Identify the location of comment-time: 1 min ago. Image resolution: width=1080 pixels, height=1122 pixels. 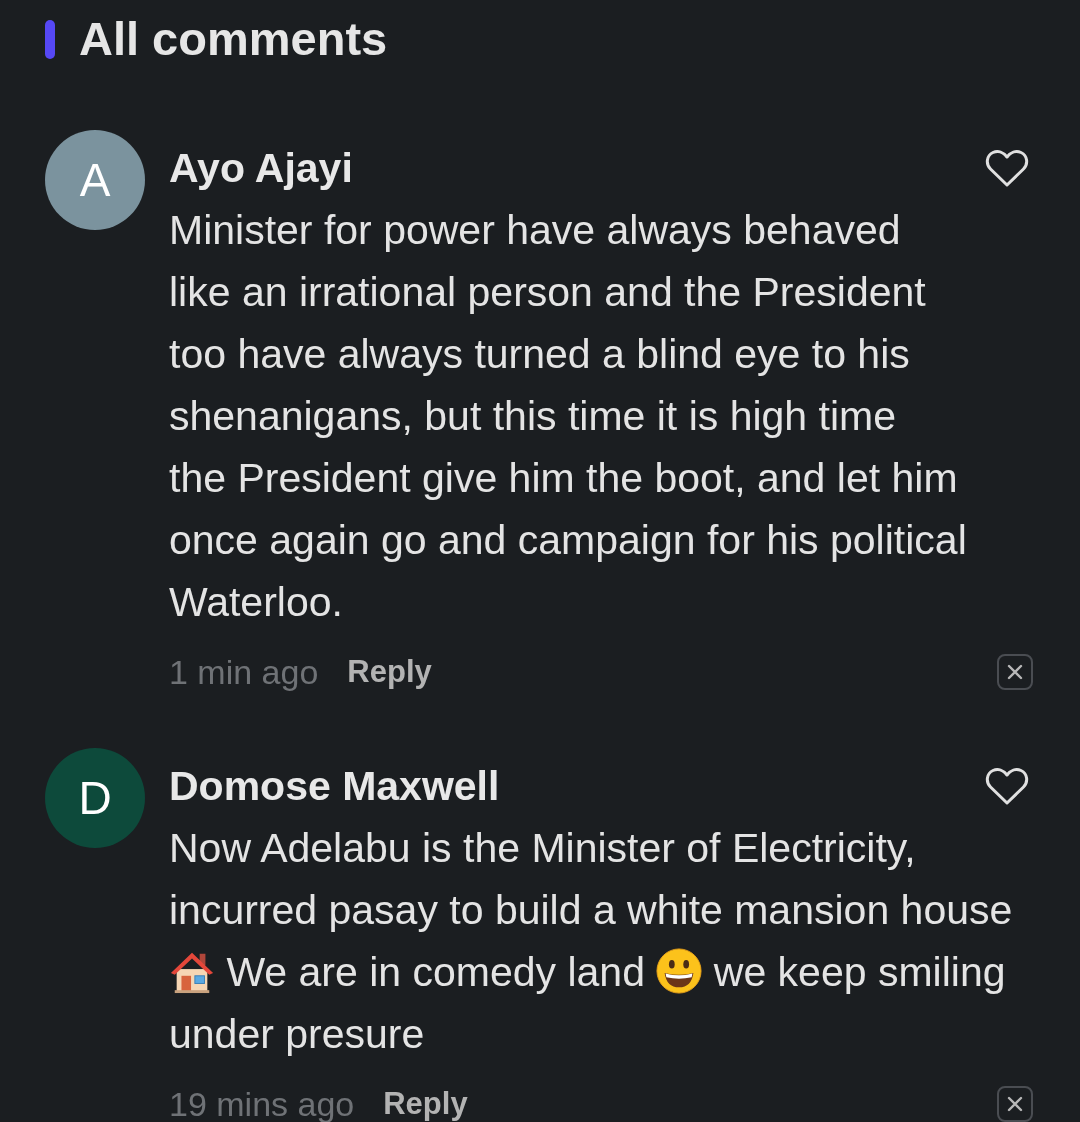
(244, 672).